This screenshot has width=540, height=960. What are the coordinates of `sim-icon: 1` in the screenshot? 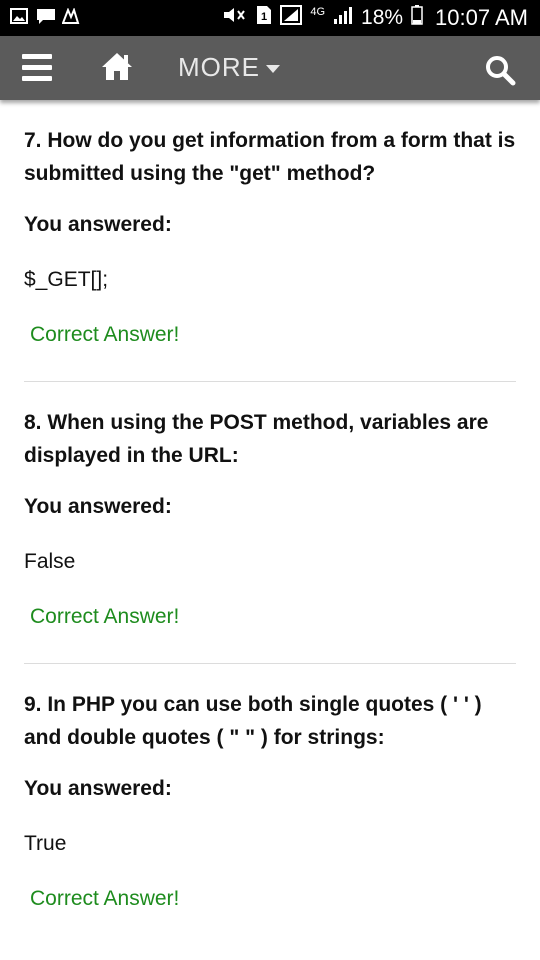 It's located at (264, 18).